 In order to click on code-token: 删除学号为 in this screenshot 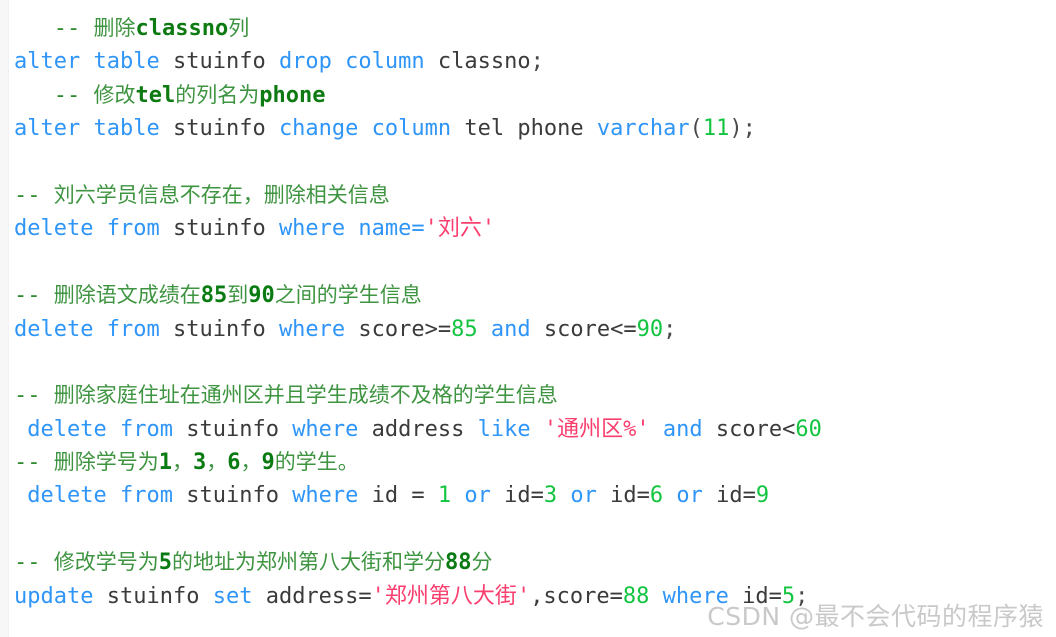, I will do `click(106, 462)`.